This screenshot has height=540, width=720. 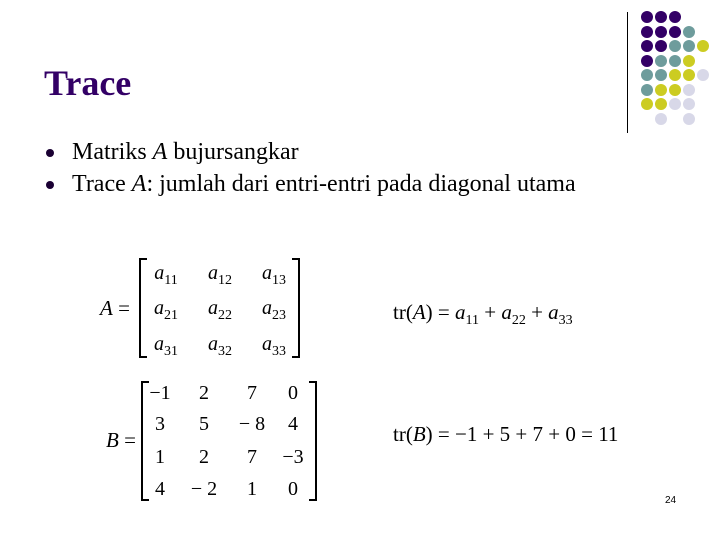 I want to click on matrix-a-cell: a32, so click(x=220, y=346).